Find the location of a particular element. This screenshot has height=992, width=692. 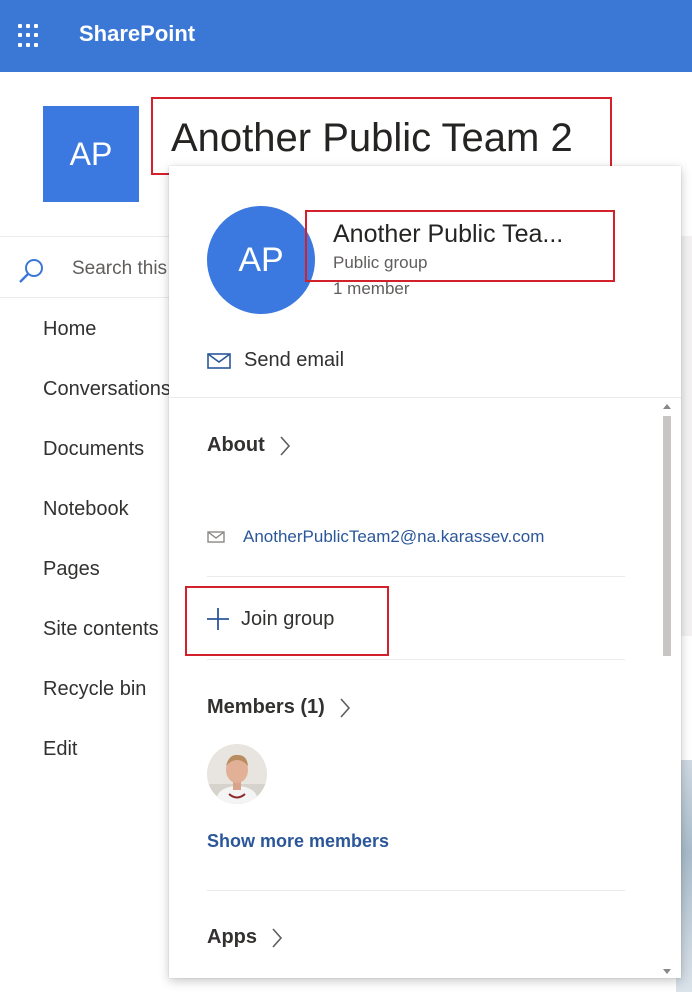

suite-title: SharePoint is located at coordinates (137, 34).